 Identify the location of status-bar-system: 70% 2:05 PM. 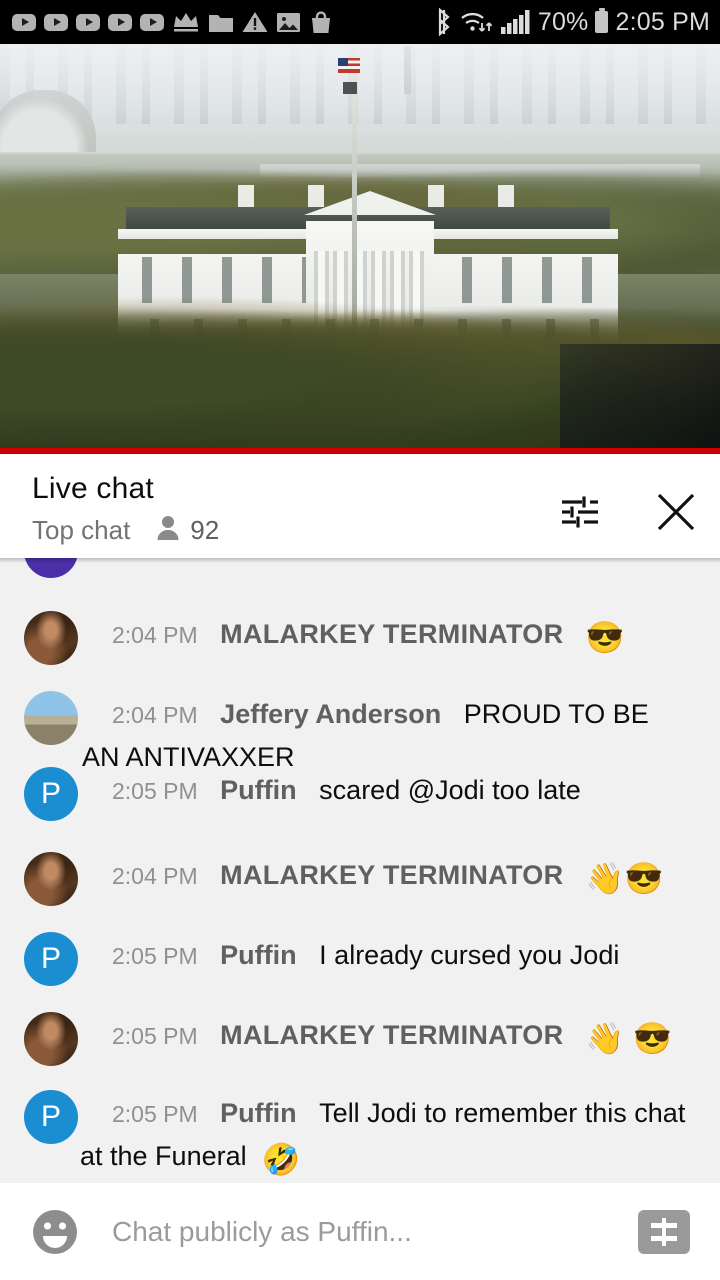
(572, 22).